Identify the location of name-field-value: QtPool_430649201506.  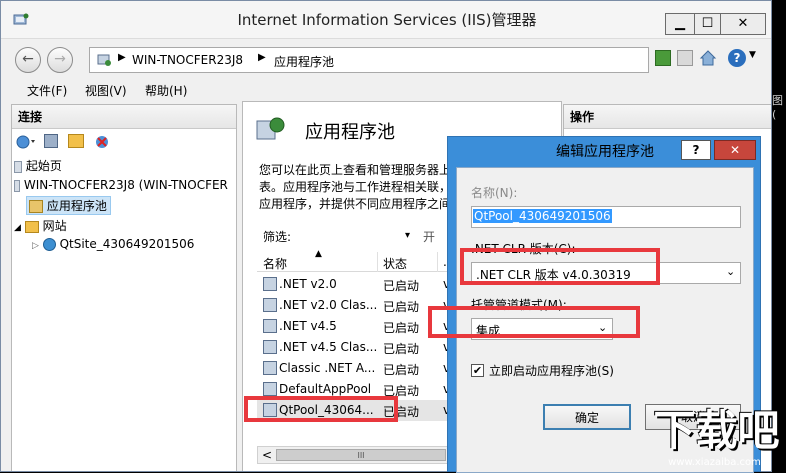
(542, 216).